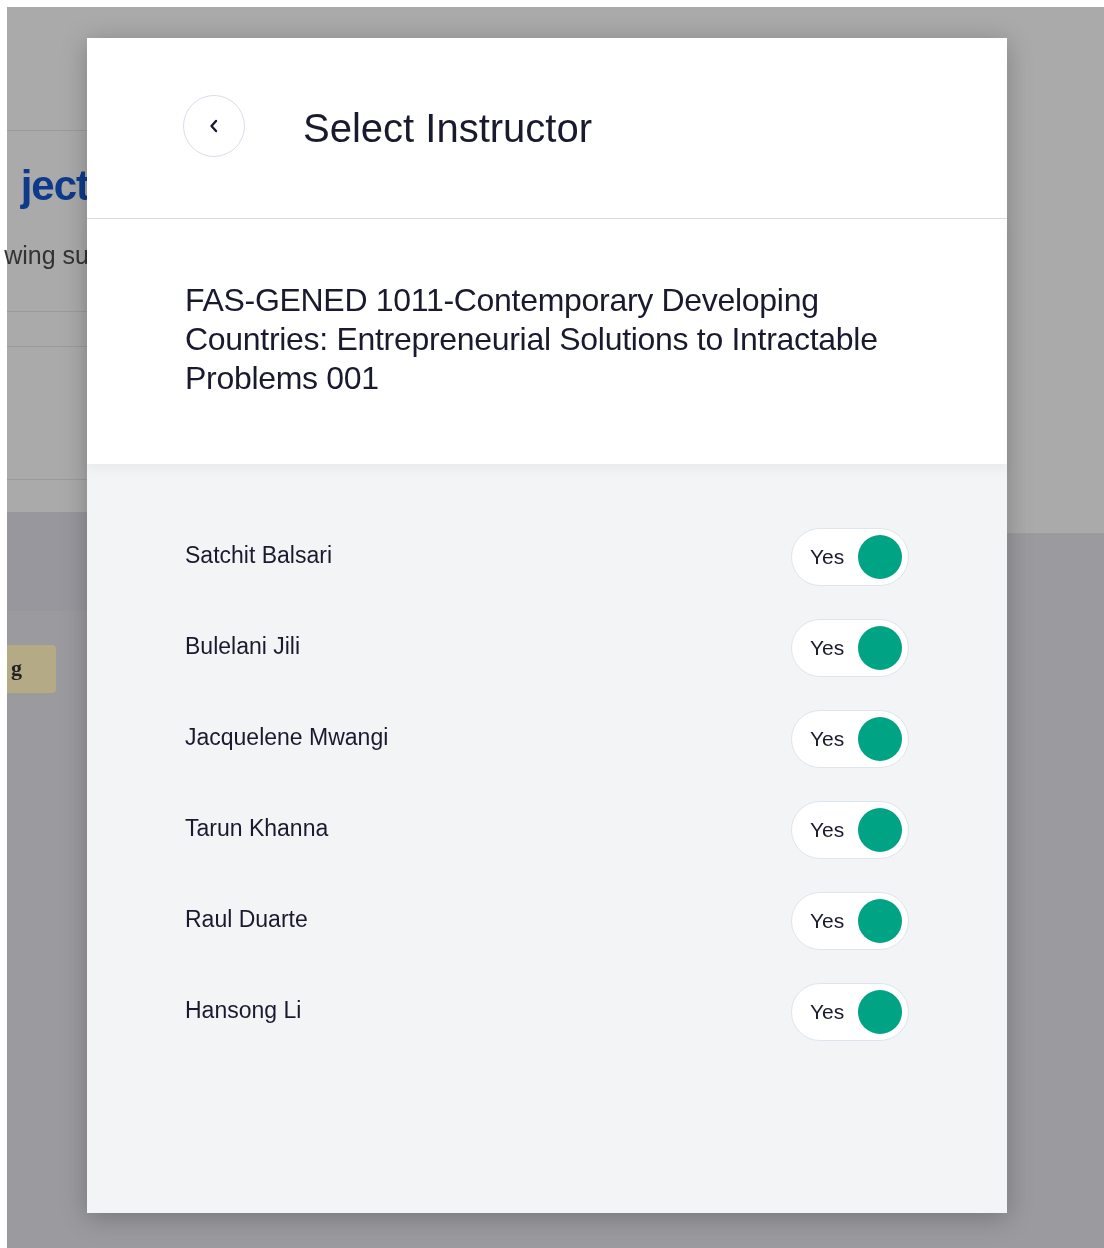  Describe the element at coordinates (214, 126) in the screenshot. I see `chevron-left-icon` at that location.